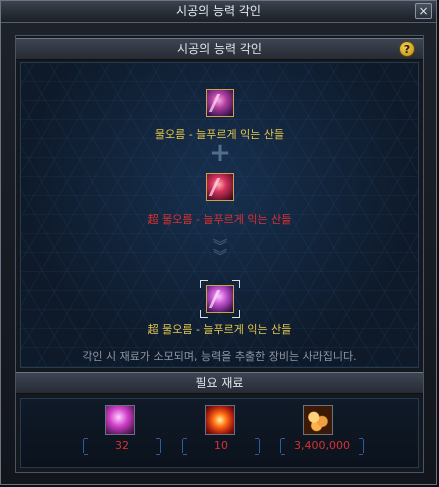 This screenshot has width=439, height=487. What do you see at coordinates (220, 153) in the screenshot?
I see `plus-icon: +` at bounding box center [220, 153].